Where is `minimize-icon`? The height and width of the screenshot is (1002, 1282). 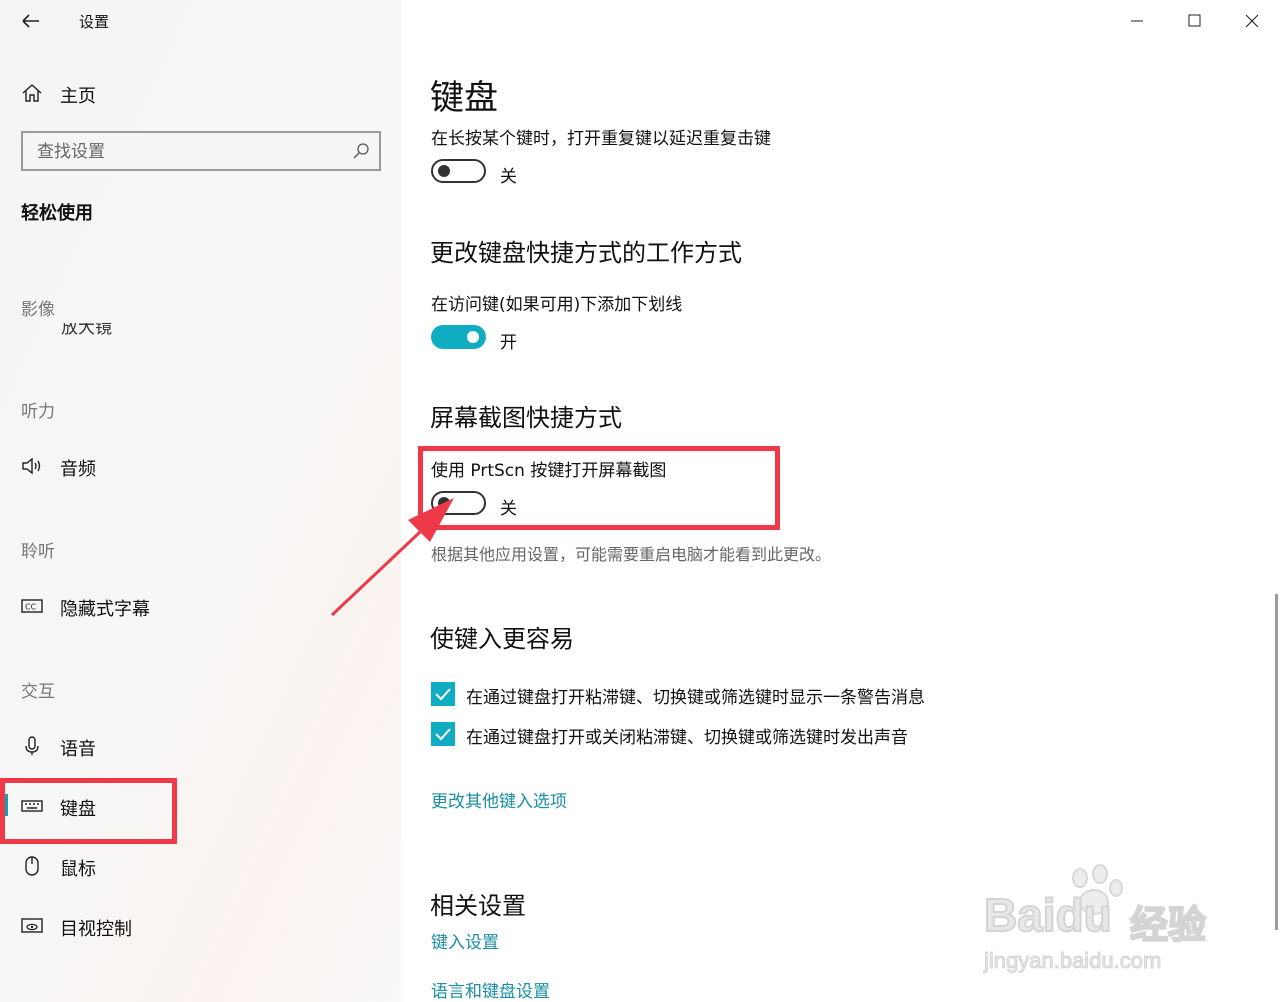 minimize-icon is located at coordinates (1137, 21).